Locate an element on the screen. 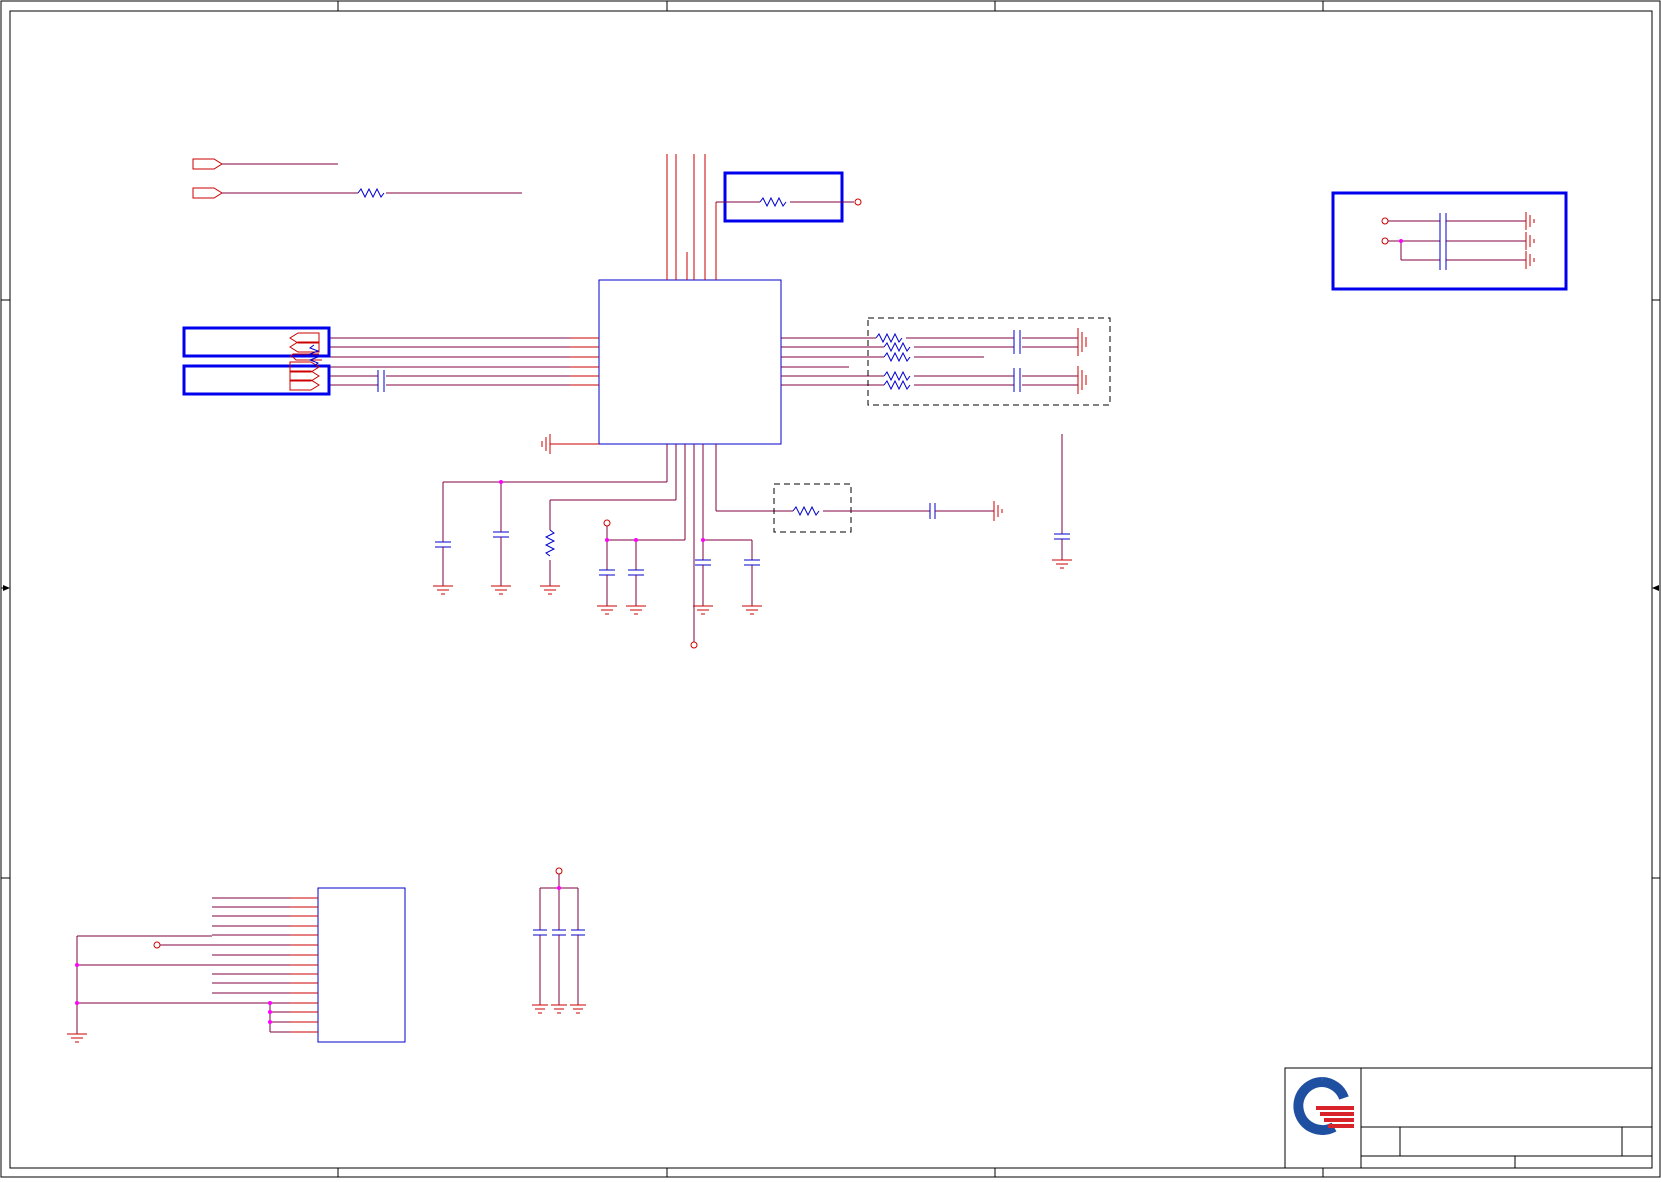 This screenshot has height=1182, width=1661. dashed-group-right is located at coordinates (989, 361).